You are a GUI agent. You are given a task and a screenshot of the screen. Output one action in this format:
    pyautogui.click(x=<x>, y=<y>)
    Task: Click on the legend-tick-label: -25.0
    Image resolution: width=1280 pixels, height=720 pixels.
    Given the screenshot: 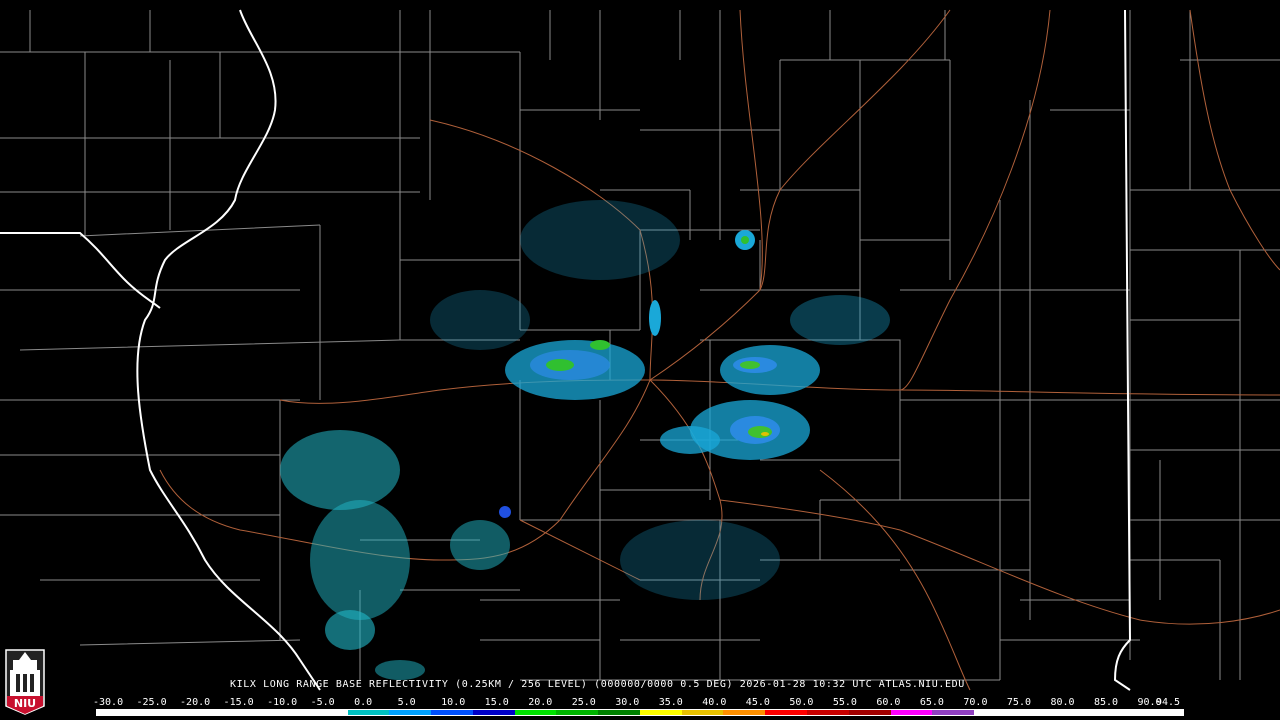 What is the action you would take?
    pyautogui.click(x=151, y=702)
    